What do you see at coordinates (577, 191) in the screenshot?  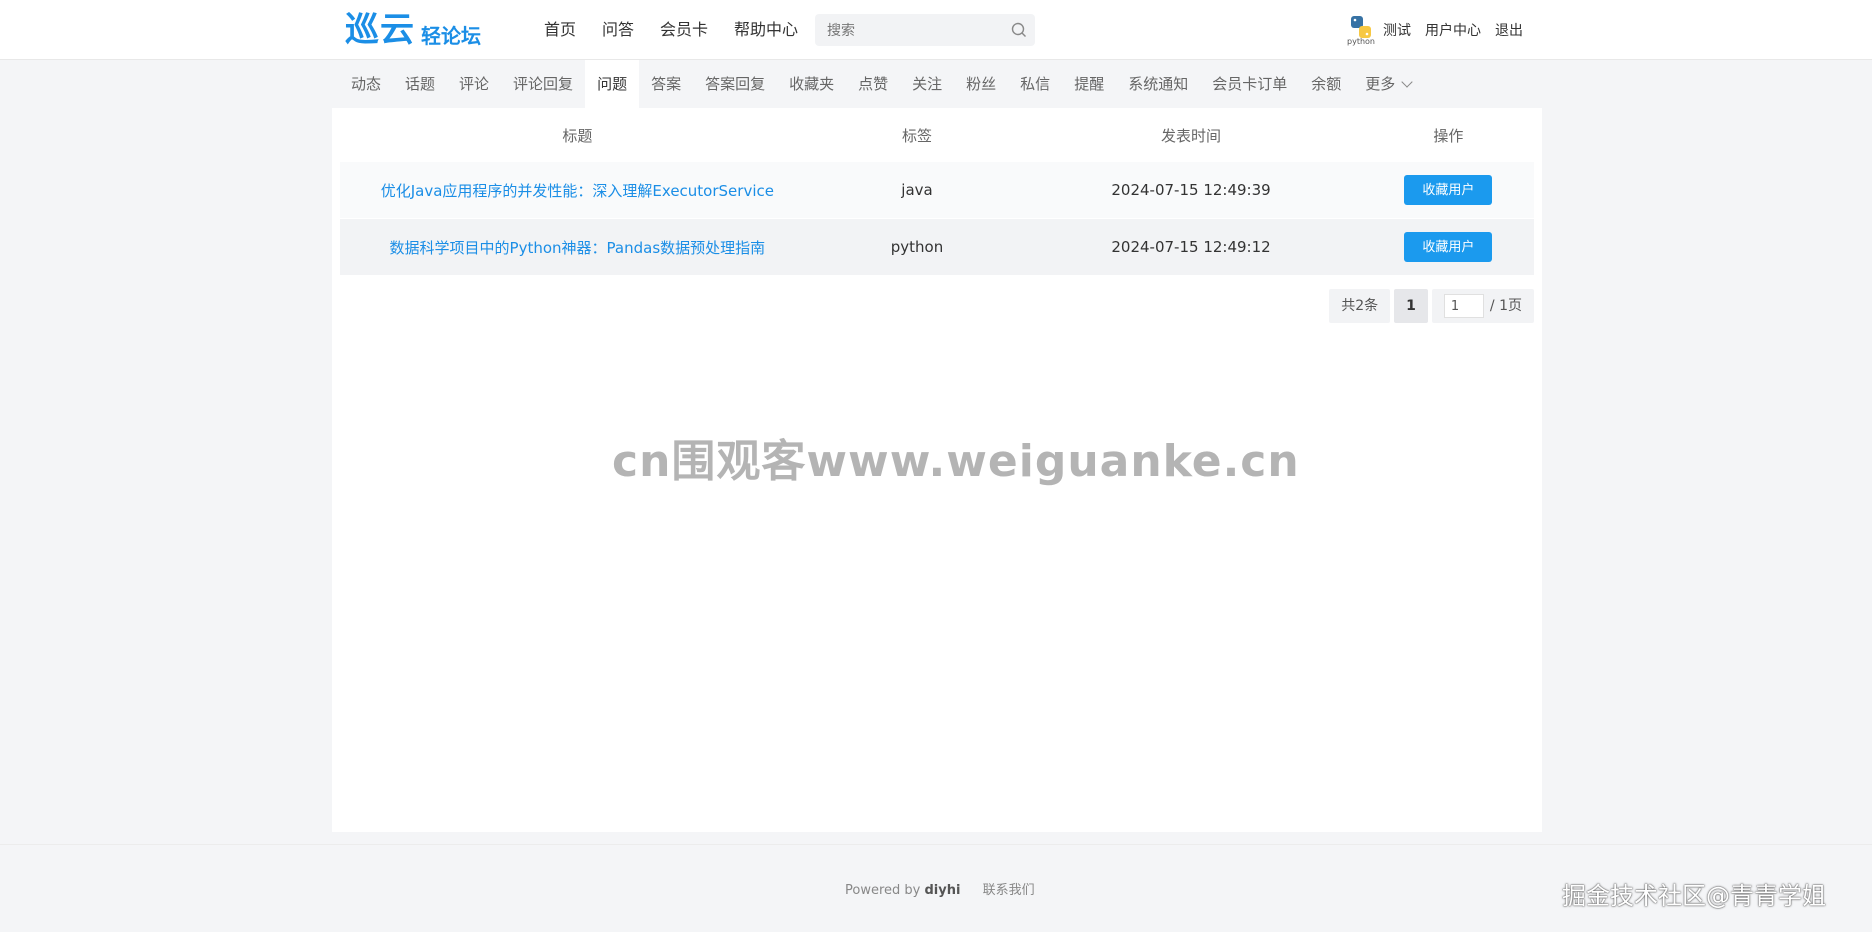 I see `question-title-link: 优化Java应用程序的并发性能：深入理解ExecutorService` at bounding box center [577, 191].